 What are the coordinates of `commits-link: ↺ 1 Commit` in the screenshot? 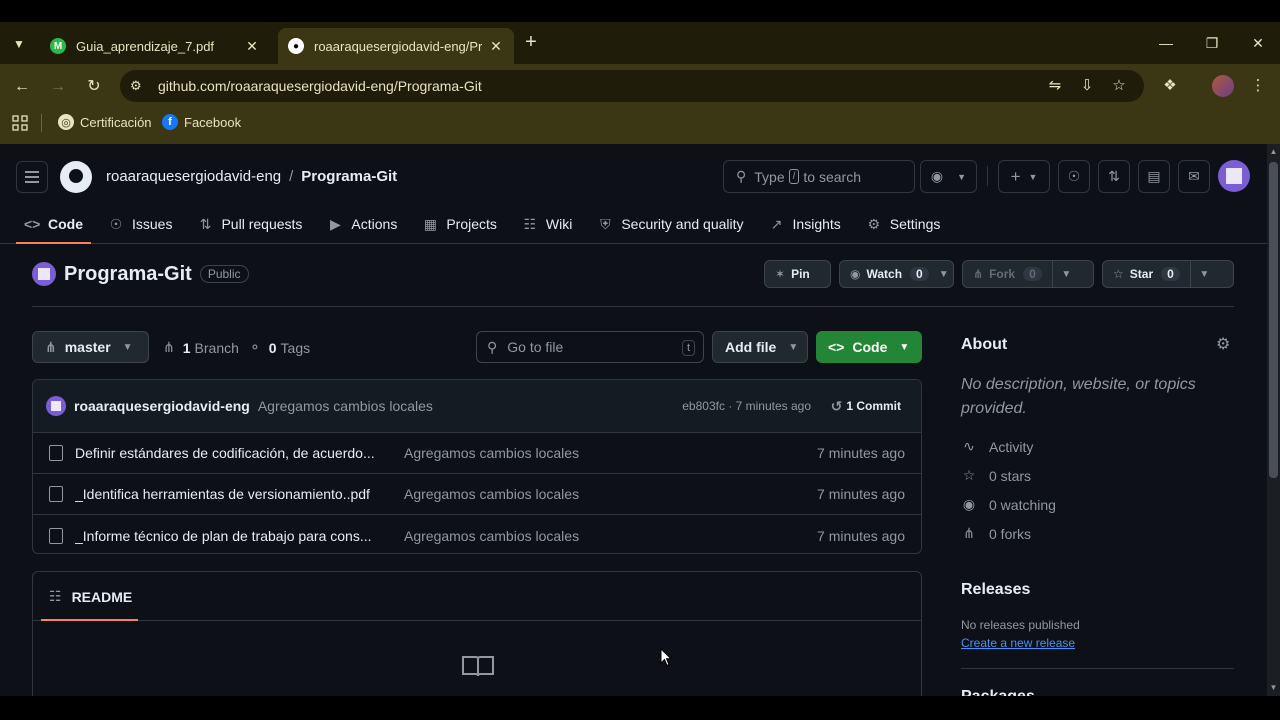 It's located at (866, 406).